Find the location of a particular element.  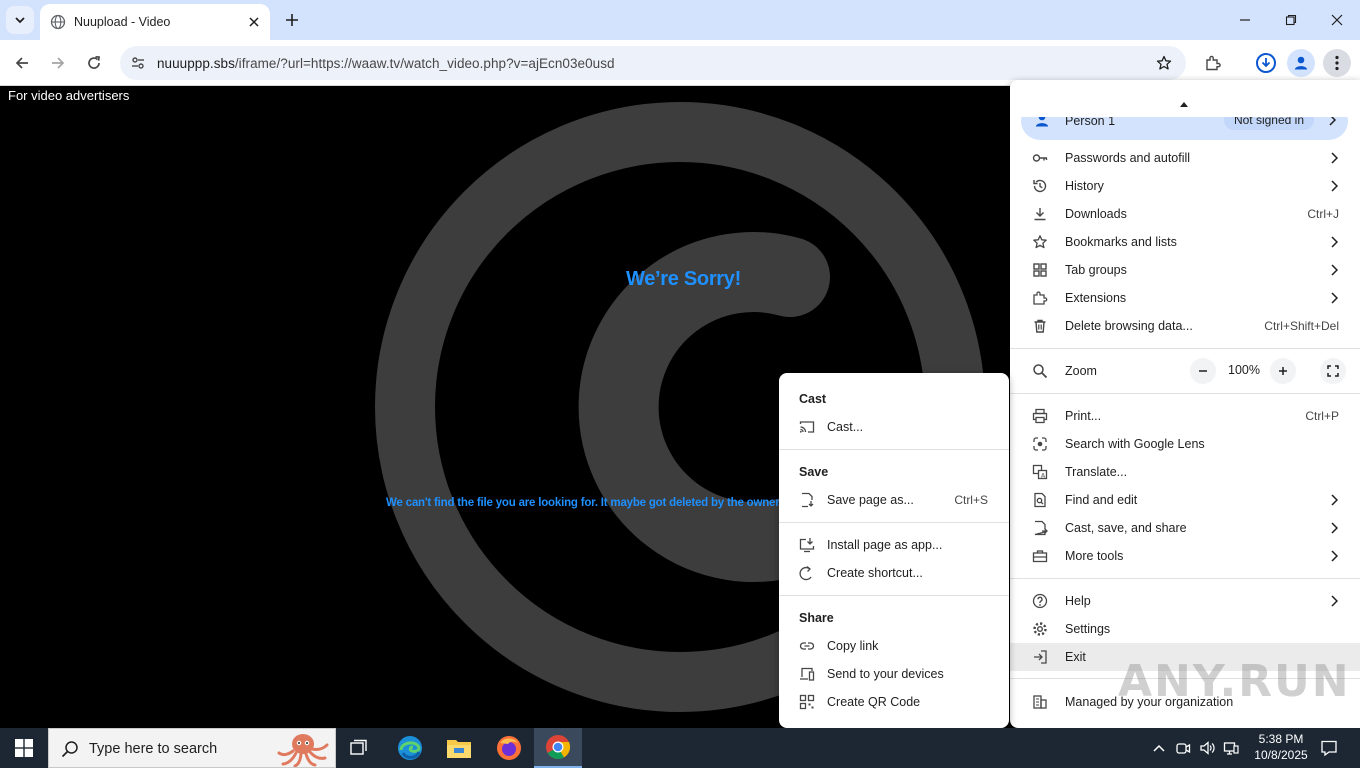

devices-icon is located at coordinates (807, 674).